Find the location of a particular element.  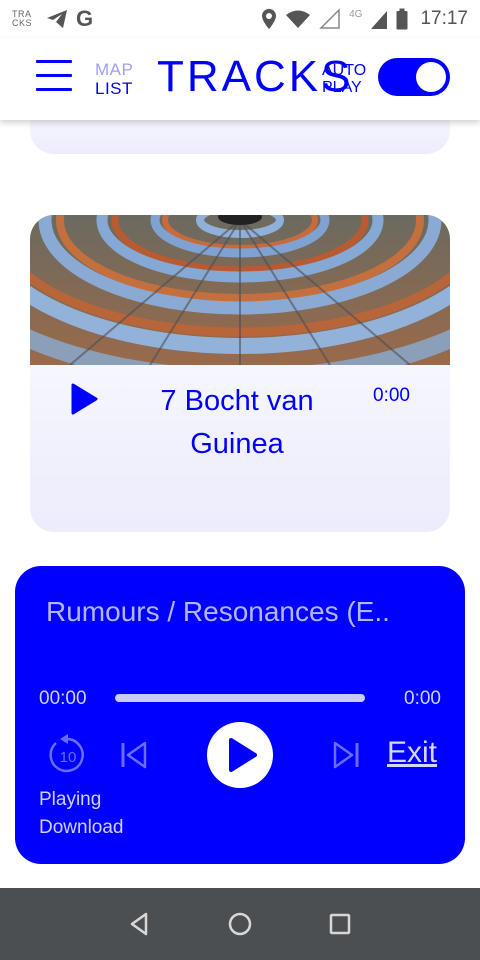

google-icon: G is located at coordinates (85, 18).